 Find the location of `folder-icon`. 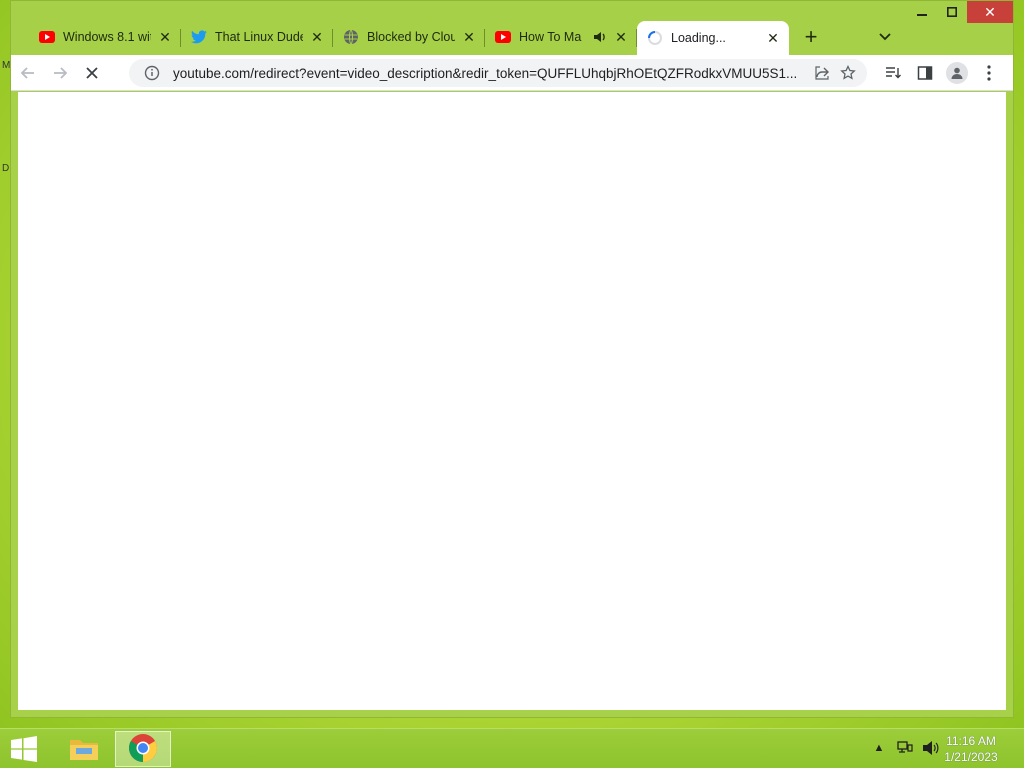

folder-icon is located at coordinates (84, 749).